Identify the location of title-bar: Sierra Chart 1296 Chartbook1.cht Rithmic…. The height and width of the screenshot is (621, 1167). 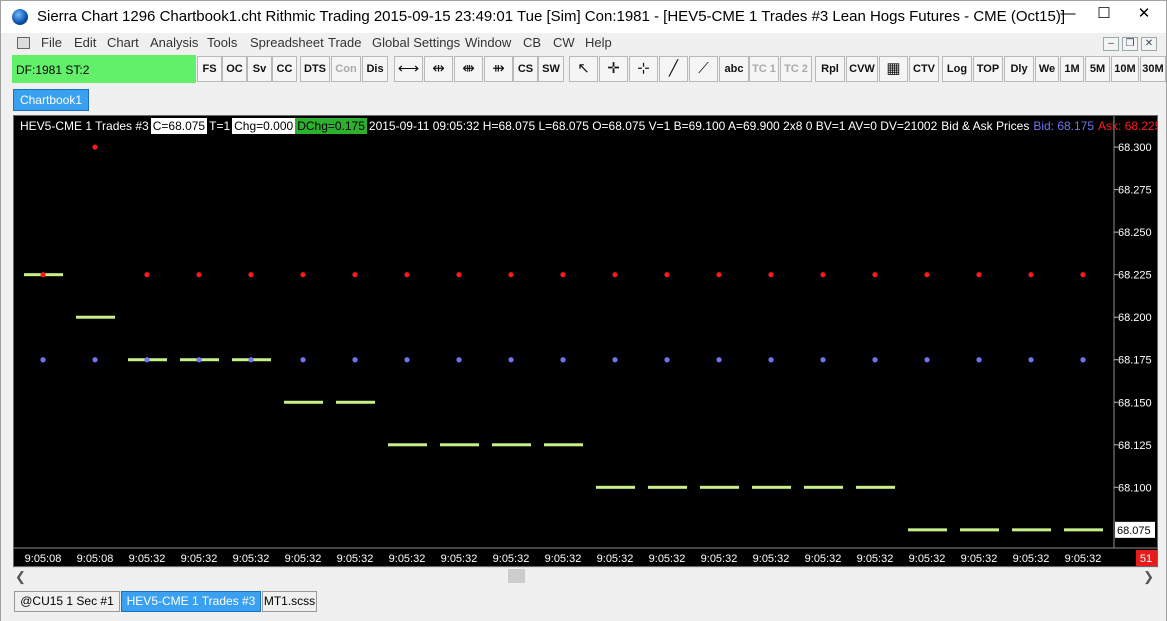
(583, 17).